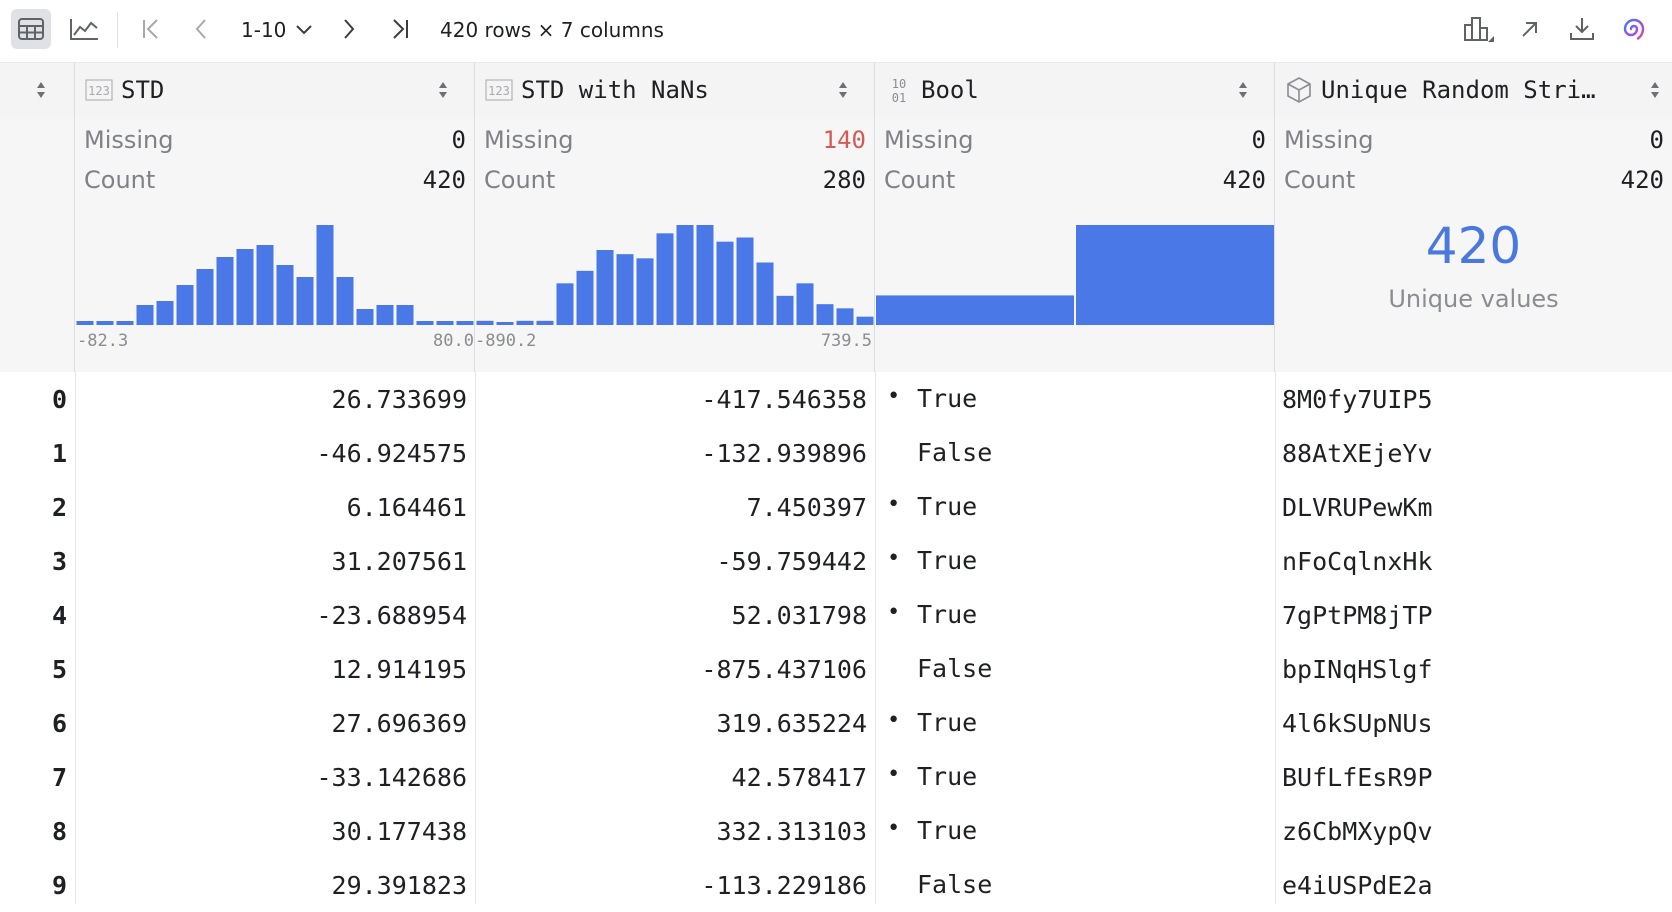 The image size is (1672, 912). I want to click on cell-std-with-nans: -417.546358, so click(675, 399).